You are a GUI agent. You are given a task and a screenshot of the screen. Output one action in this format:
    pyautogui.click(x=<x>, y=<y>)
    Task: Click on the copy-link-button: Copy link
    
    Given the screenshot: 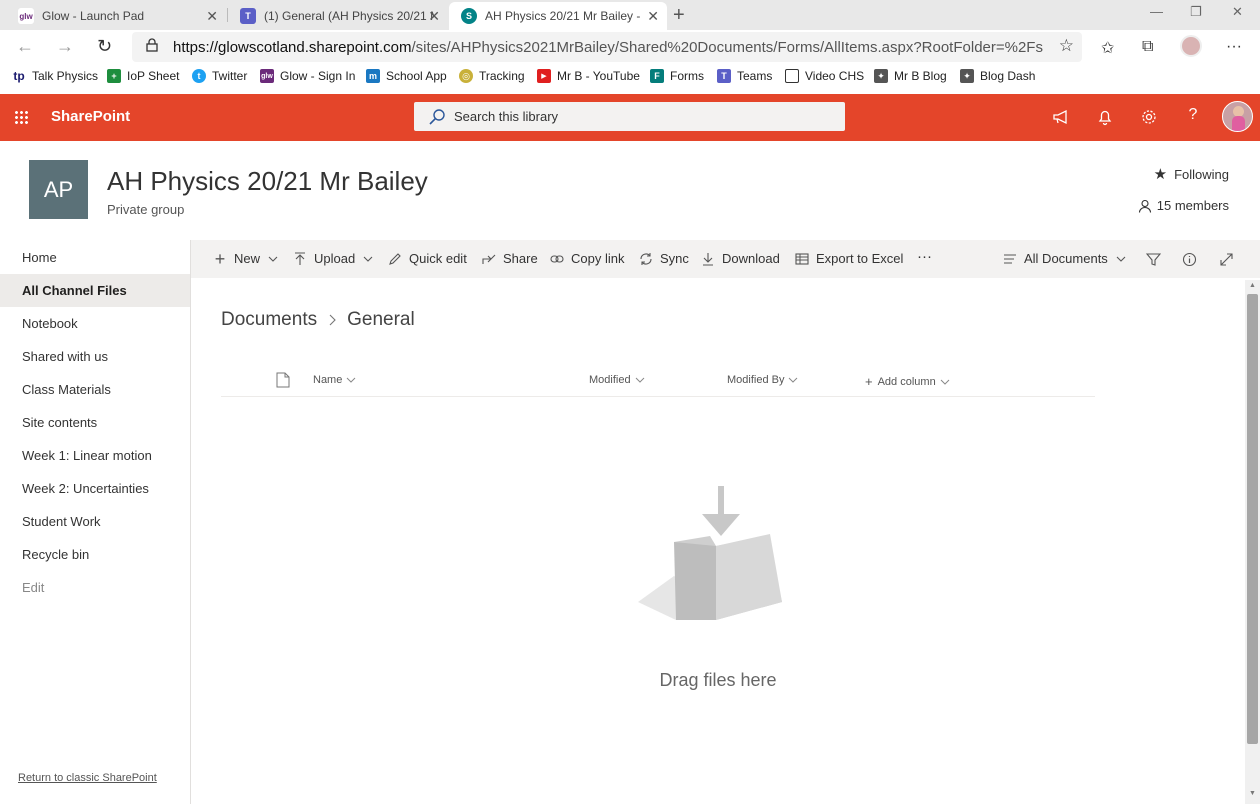 What is the action you would take?
    pyautogui.click(x=587, y=258)
    